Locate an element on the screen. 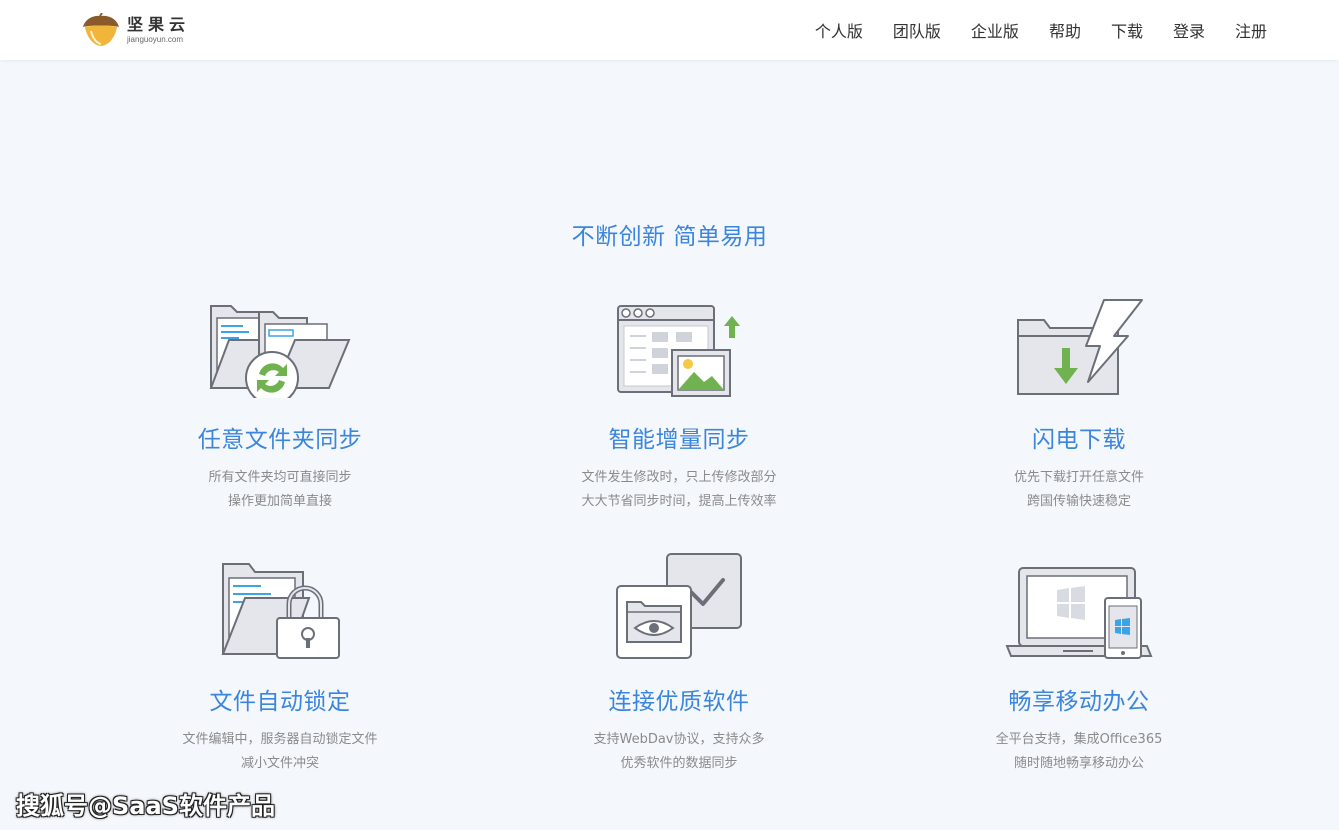 This screenshot has height=830, width=1339. section-title: 不断创新 简单易用 is located at coordinates (669, 237).